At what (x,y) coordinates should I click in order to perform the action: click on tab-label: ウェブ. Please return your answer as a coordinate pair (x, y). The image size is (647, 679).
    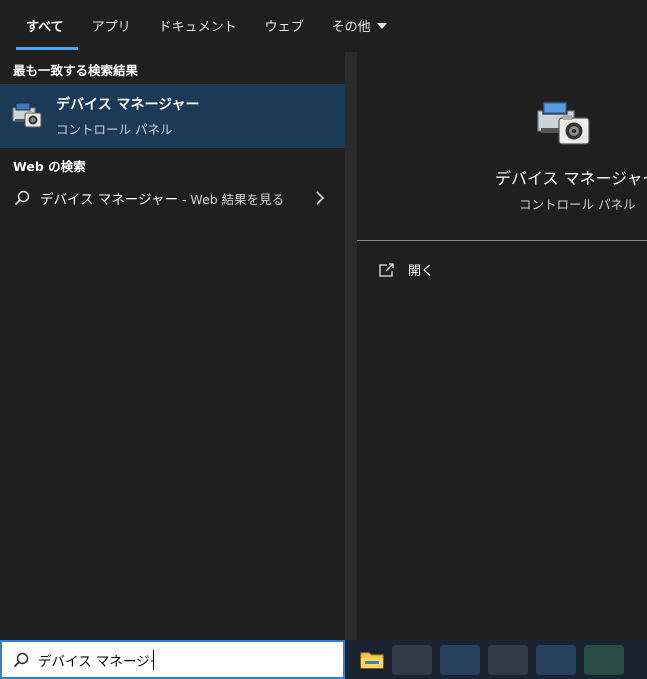
    Looking at the image, I should click on (284, 27).